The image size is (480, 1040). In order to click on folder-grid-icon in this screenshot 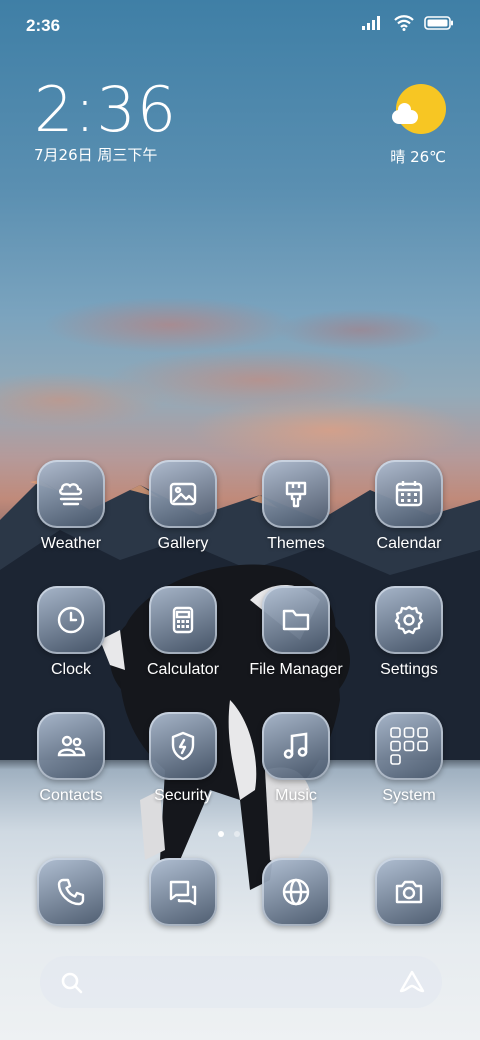, I will do `click(409, 746)`.